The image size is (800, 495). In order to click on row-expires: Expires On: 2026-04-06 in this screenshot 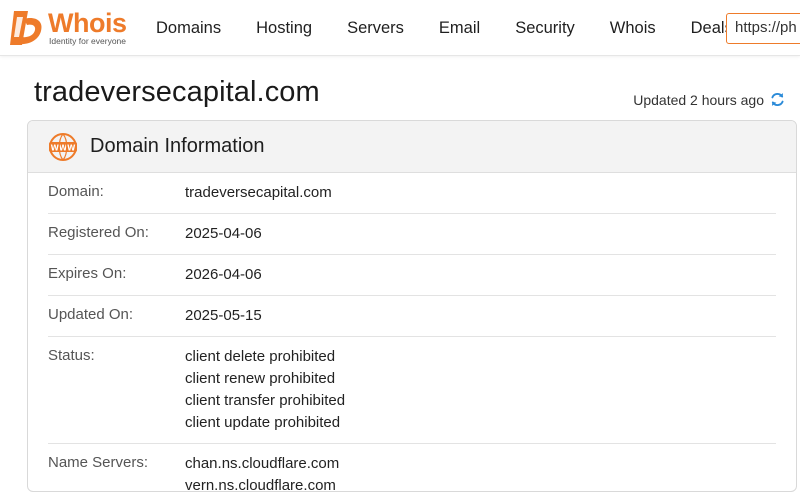, I will do `click(412, 275)`.